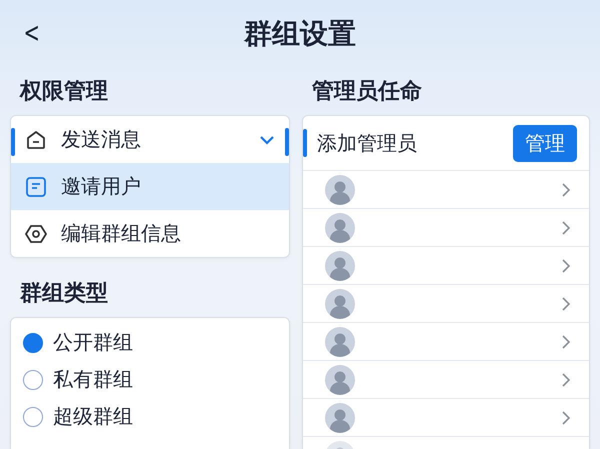  What do you see at coordinates (36, 187) in the screenshot?
I see `document-icon` at bounding box center [36, 187].